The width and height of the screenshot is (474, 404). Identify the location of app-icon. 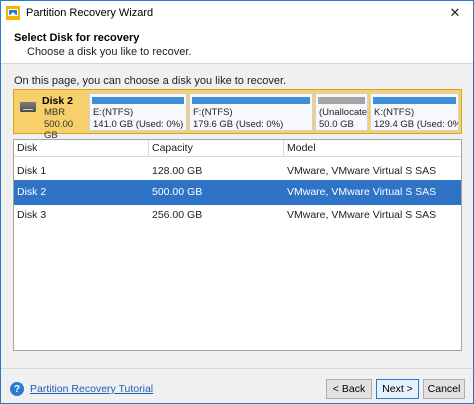
(13, 13).